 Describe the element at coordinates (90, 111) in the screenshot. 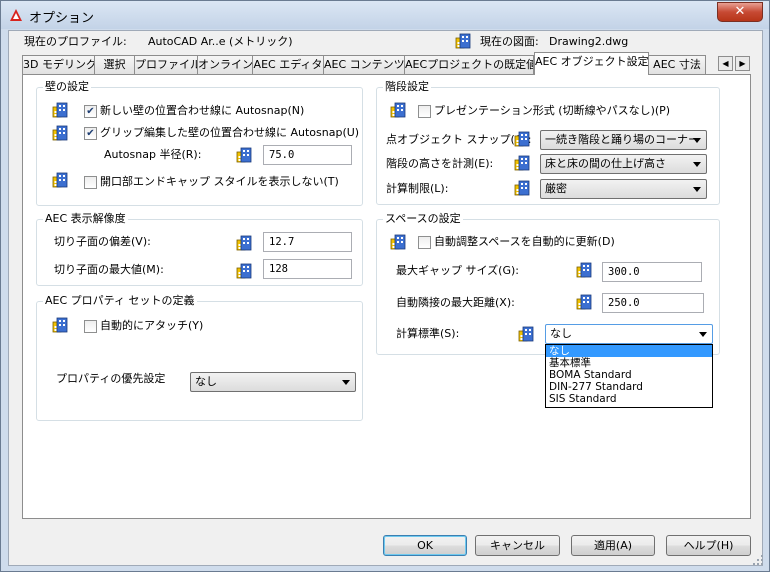

I see `snap-new-wall-checkbox: ✔` at that location.